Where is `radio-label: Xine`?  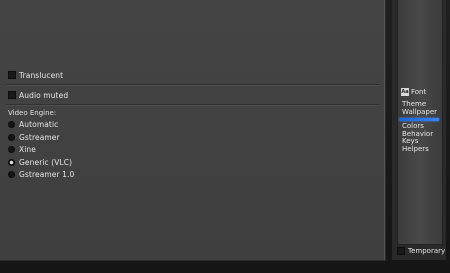 radio-label: Xine is located at coordinates (27, 149).